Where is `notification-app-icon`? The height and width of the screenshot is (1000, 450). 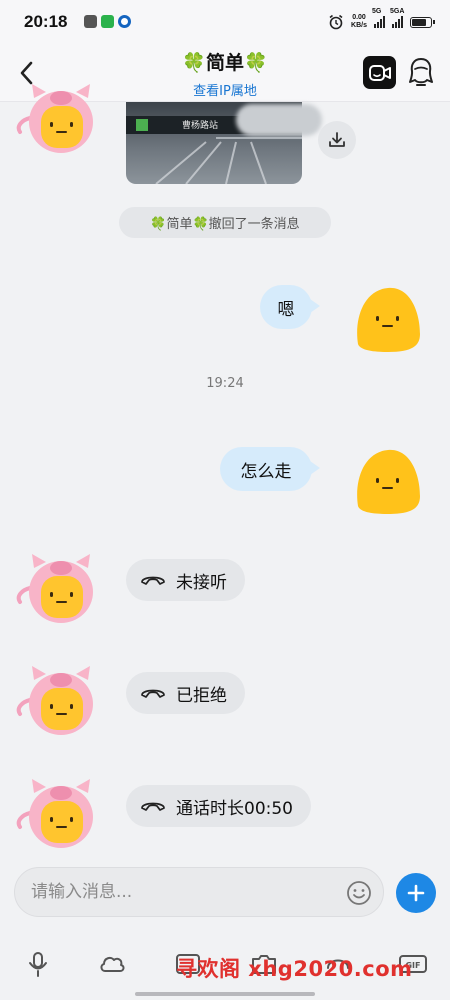
notification-app-icon is located at coordinates (90, 21).